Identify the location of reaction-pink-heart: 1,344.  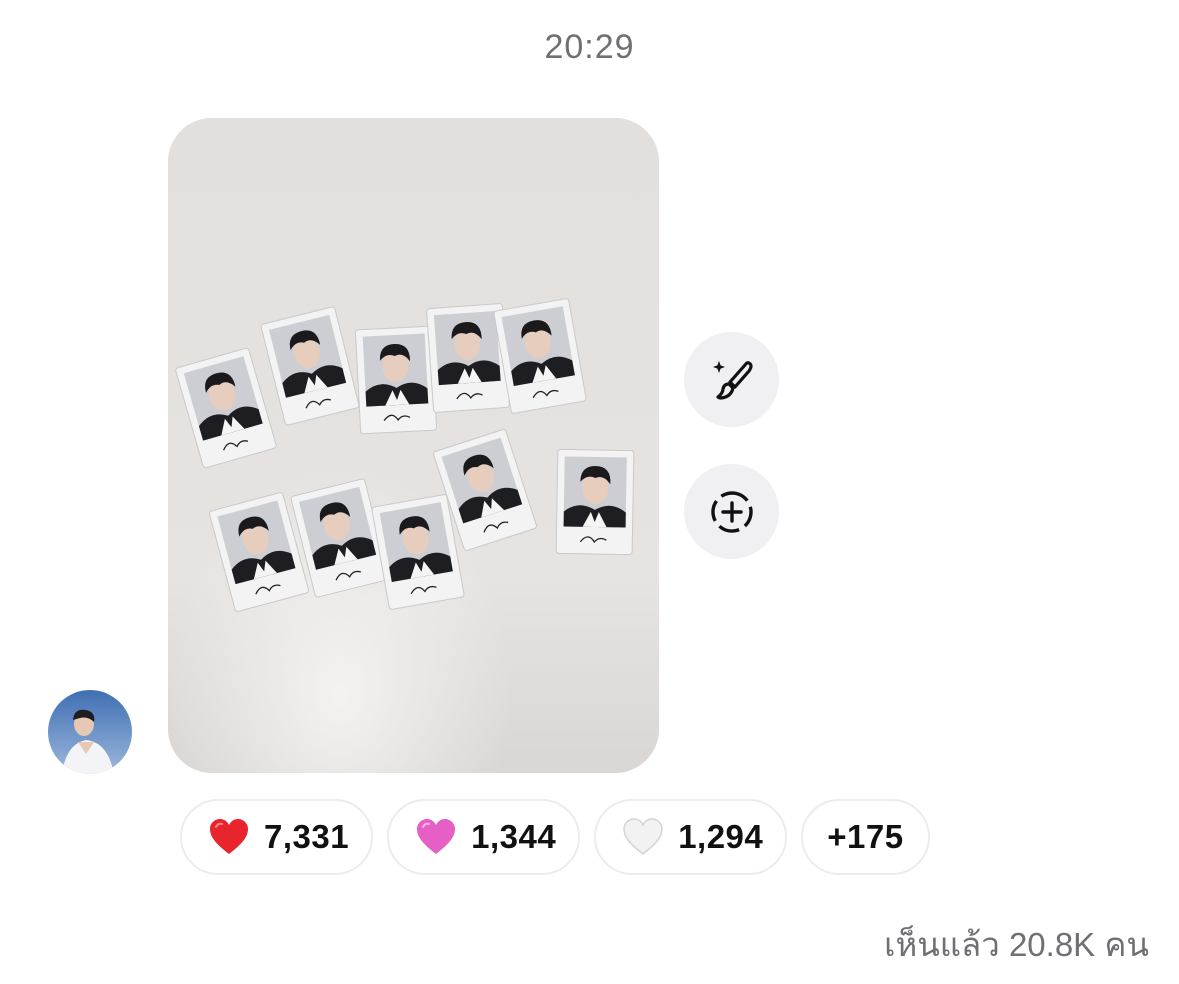
(484, 837).